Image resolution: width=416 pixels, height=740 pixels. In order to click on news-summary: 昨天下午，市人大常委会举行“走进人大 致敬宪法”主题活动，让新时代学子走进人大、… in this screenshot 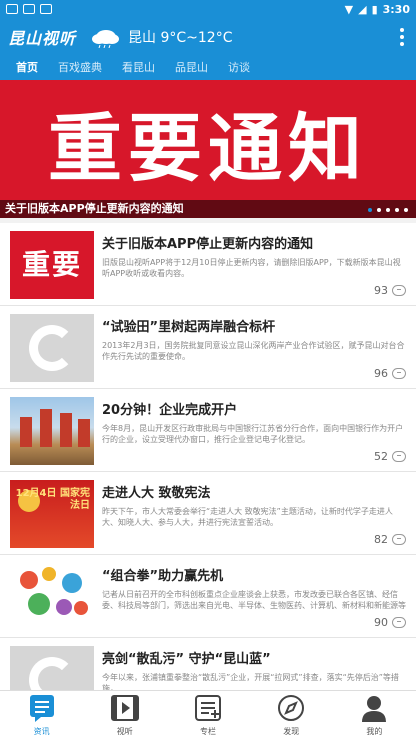, I will do `click(247, 517)`.